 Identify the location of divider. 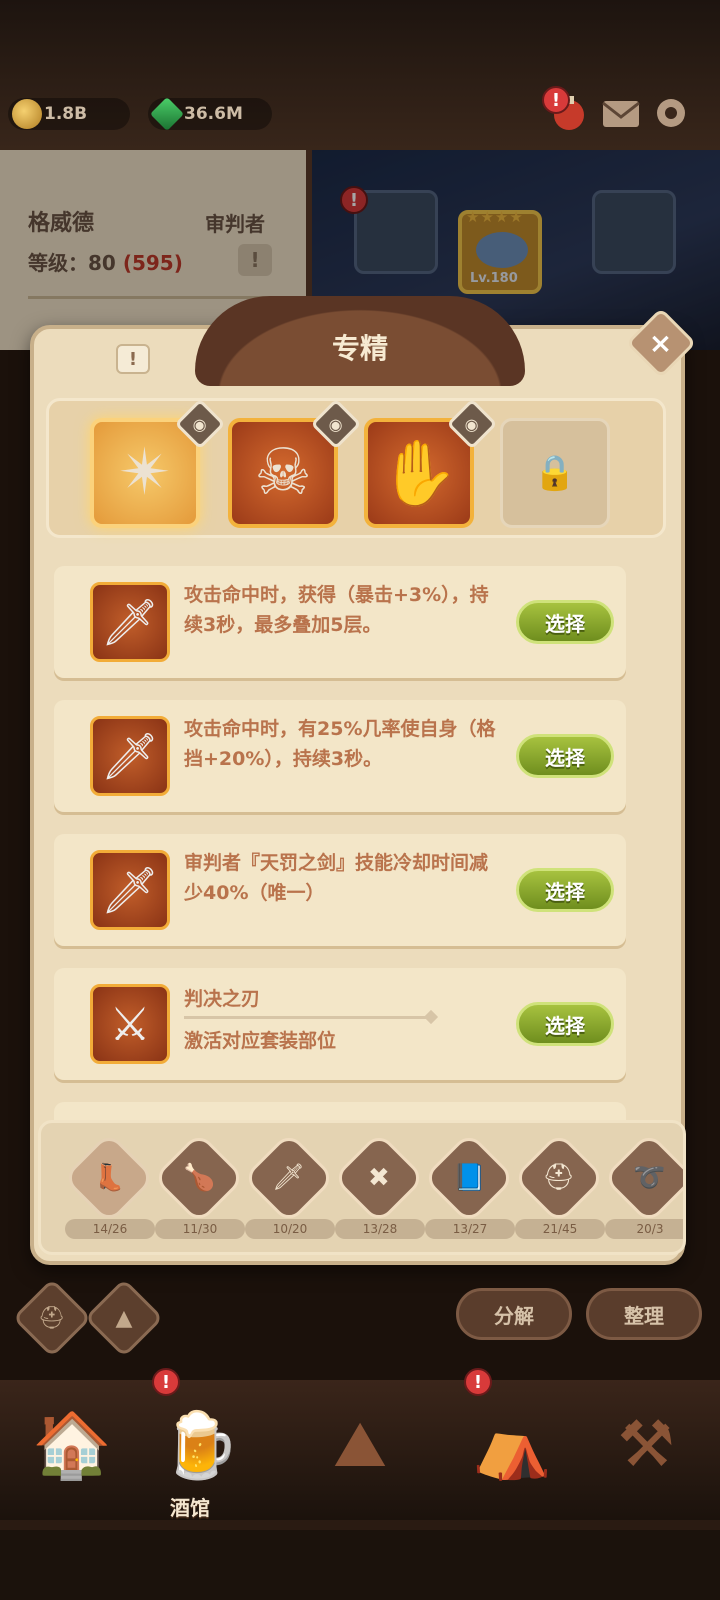
(306, 1017).